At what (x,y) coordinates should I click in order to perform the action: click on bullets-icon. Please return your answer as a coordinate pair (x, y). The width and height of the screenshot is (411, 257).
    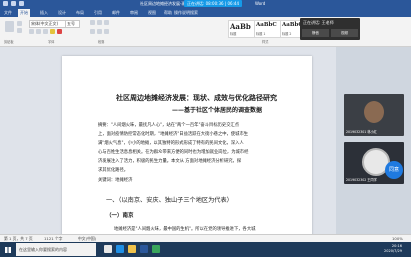
    Looking at the image, I should click on (92, 22).